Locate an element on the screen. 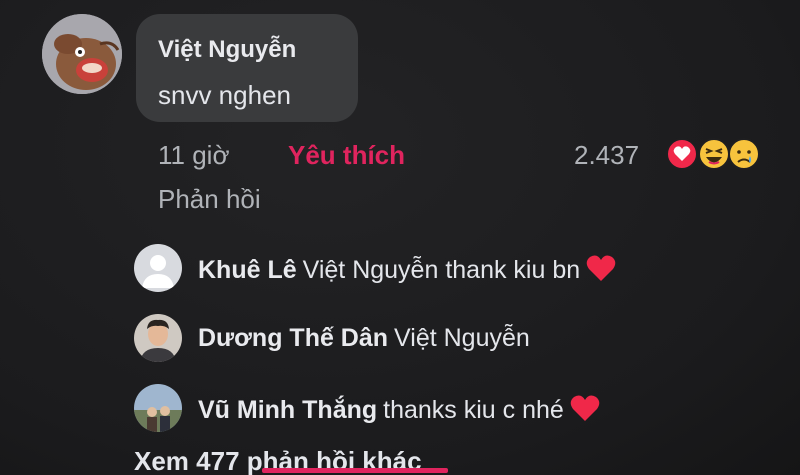 This screenshot has width=800, height=475. comment-author: Việt Nguyễn is located at coordinates (227, 50).